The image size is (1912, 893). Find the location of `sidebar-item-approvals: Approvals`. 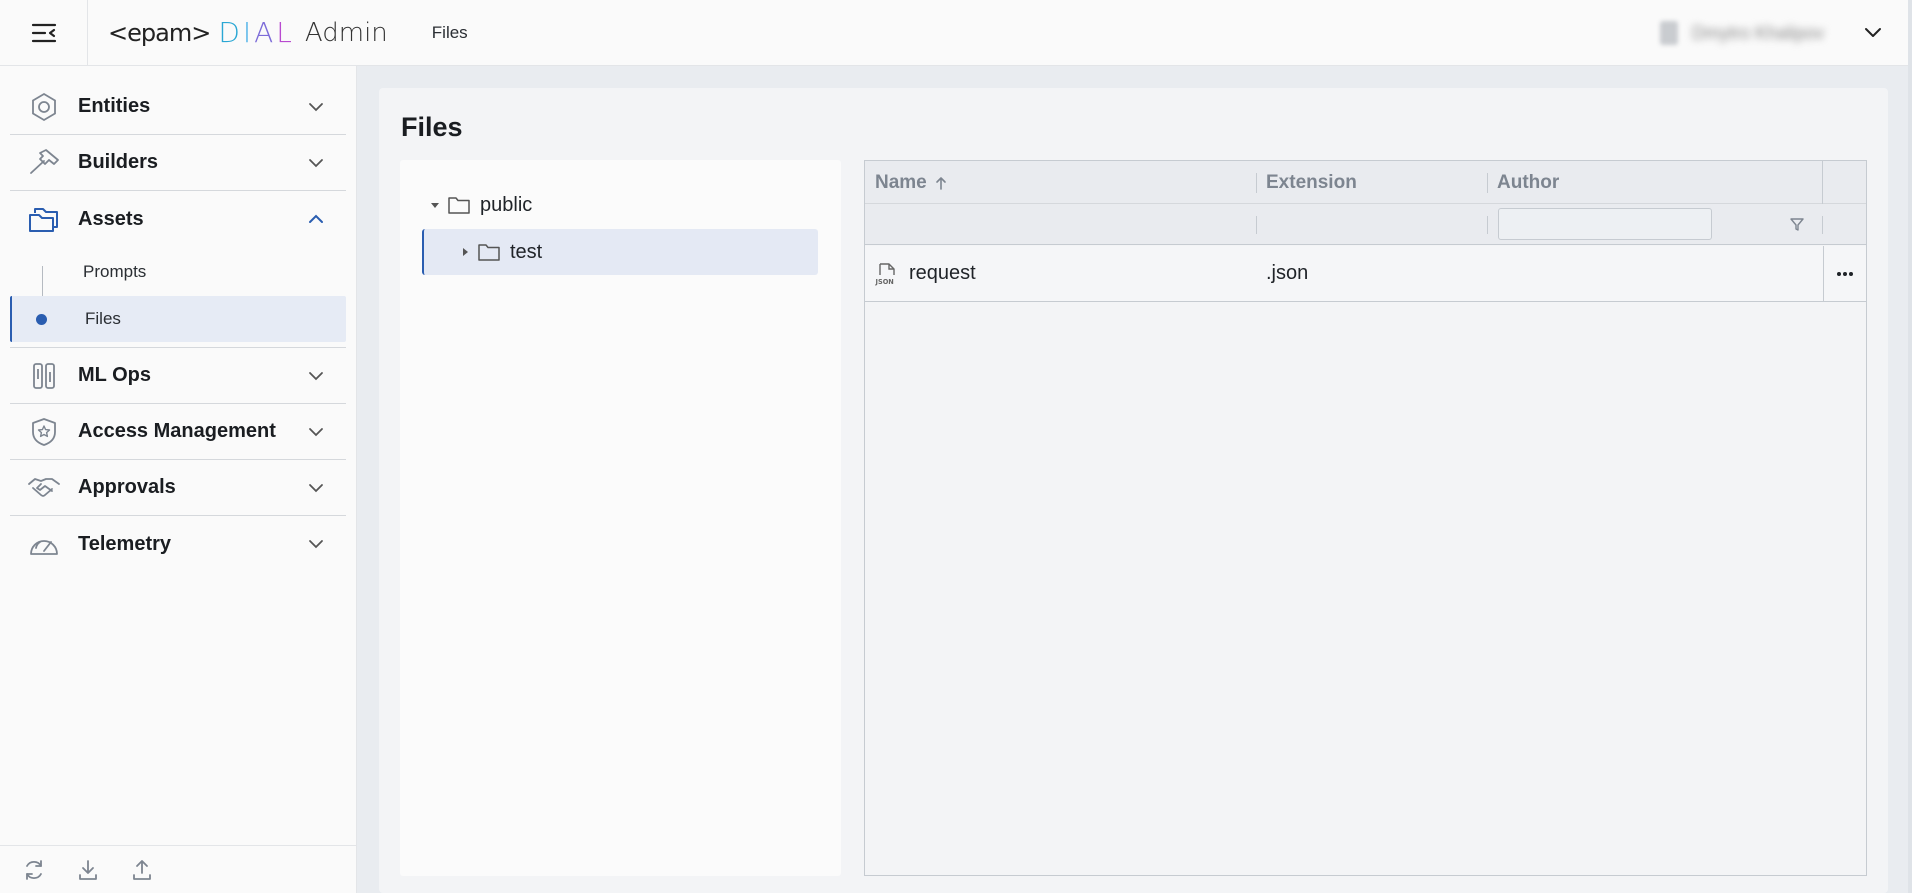

sidebar-item-approvals: Approvals is located at coordinates (178, 488).